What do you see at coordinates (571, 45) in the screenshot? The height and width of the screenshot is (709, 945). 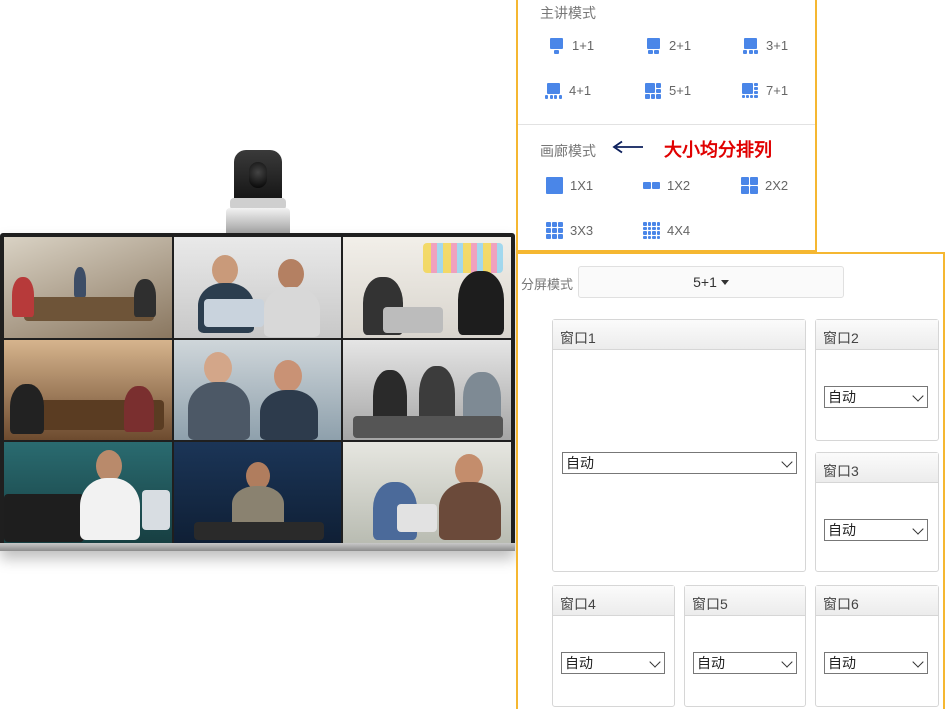 I see `mode-1plus1: 1+1` at bounding box center [571, 45].